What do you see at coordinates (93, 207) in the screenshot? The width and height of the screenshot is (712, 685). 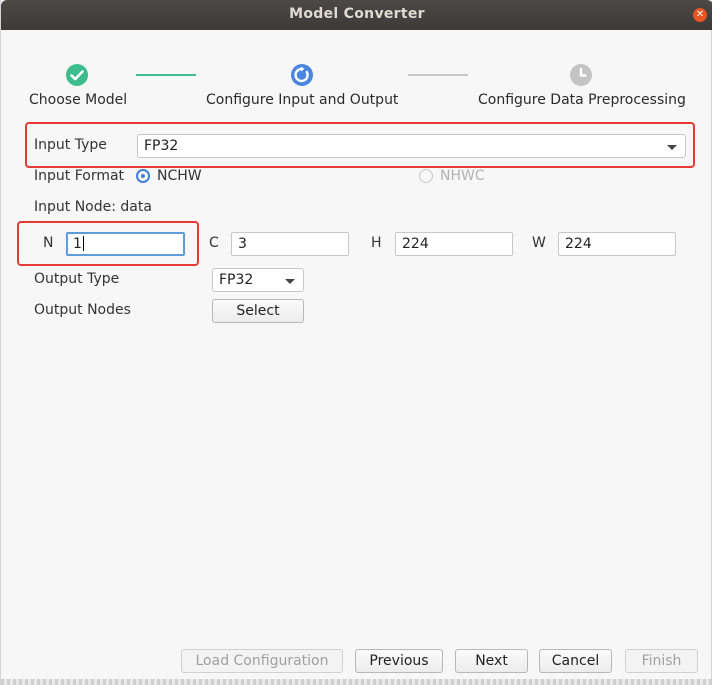 I see `input-node-label: Input Node: data` at bounding box center [93, 207].